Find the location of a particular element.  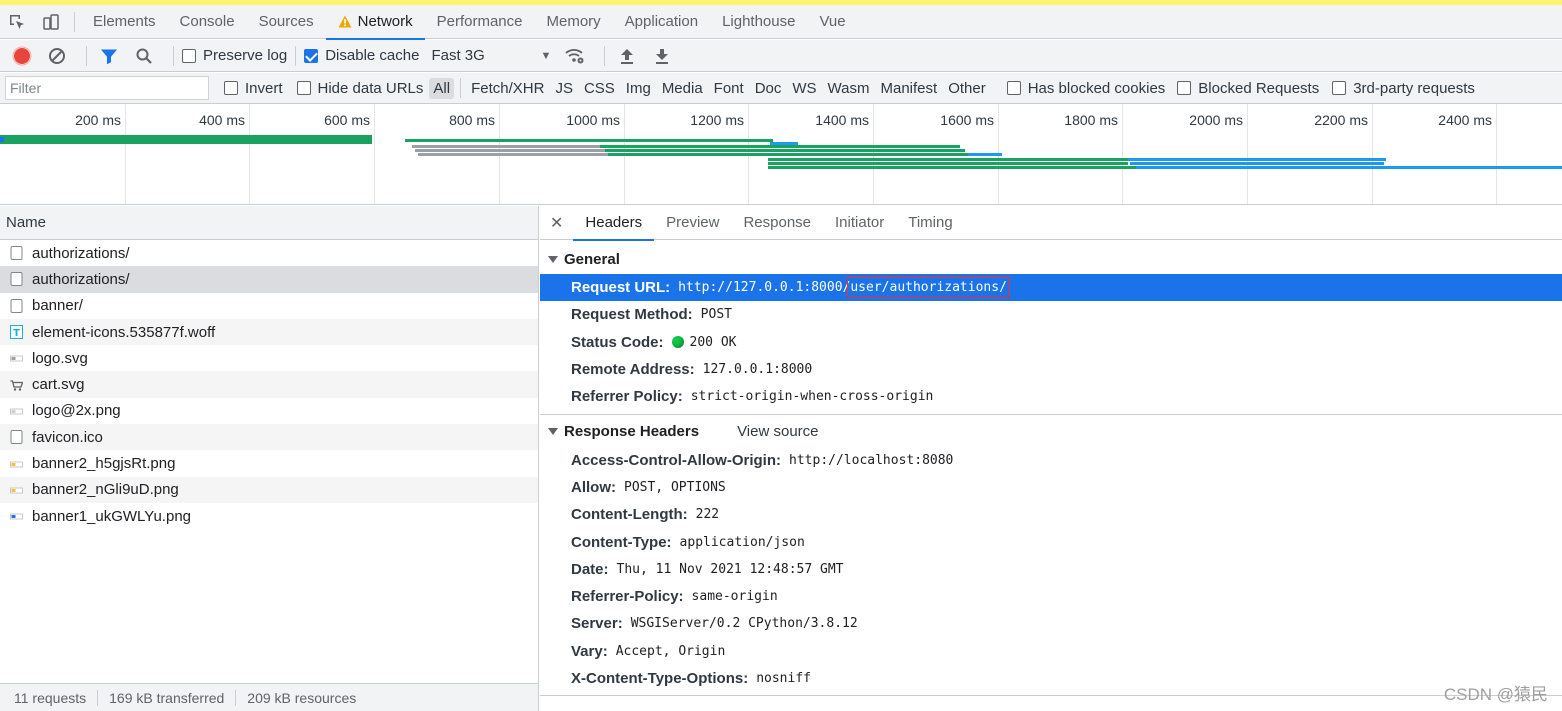

type-filter-font: Font is located at coordinates (729, 88).